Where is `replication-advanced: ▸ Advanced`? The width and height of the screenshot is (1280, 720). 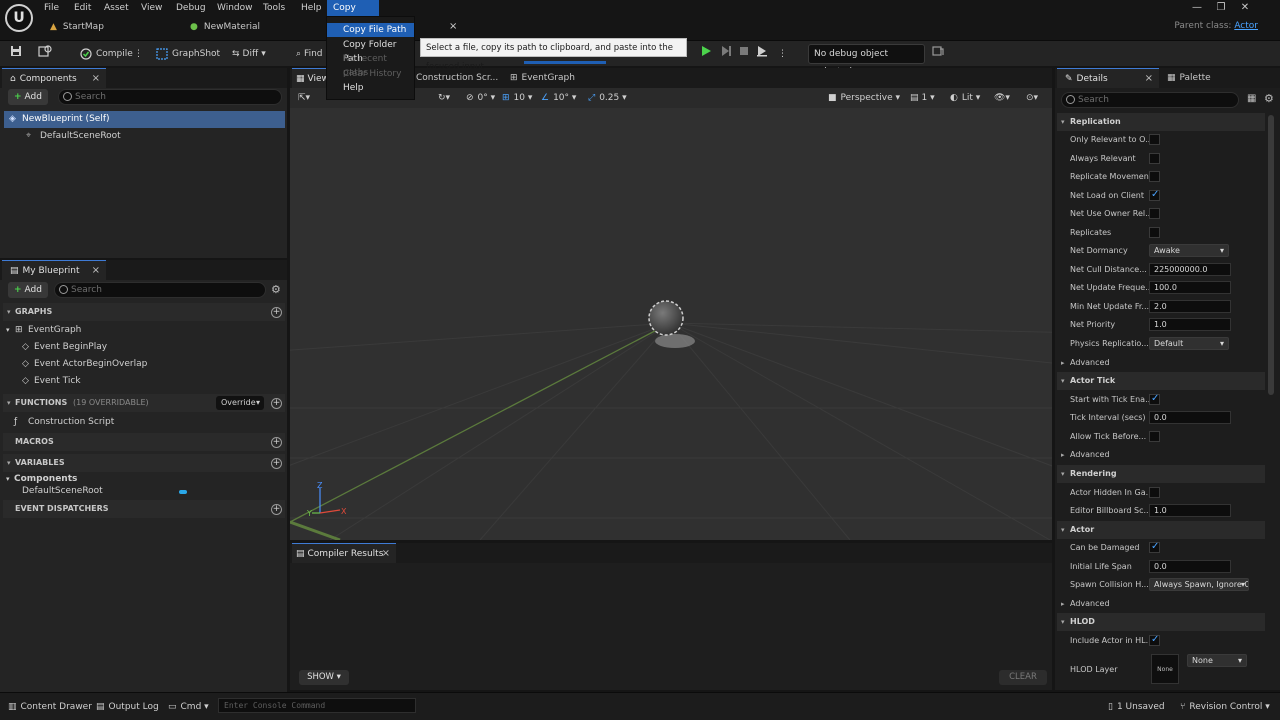
replication-advanced: ▸ Advanced is located at coordinates (1161, 363).